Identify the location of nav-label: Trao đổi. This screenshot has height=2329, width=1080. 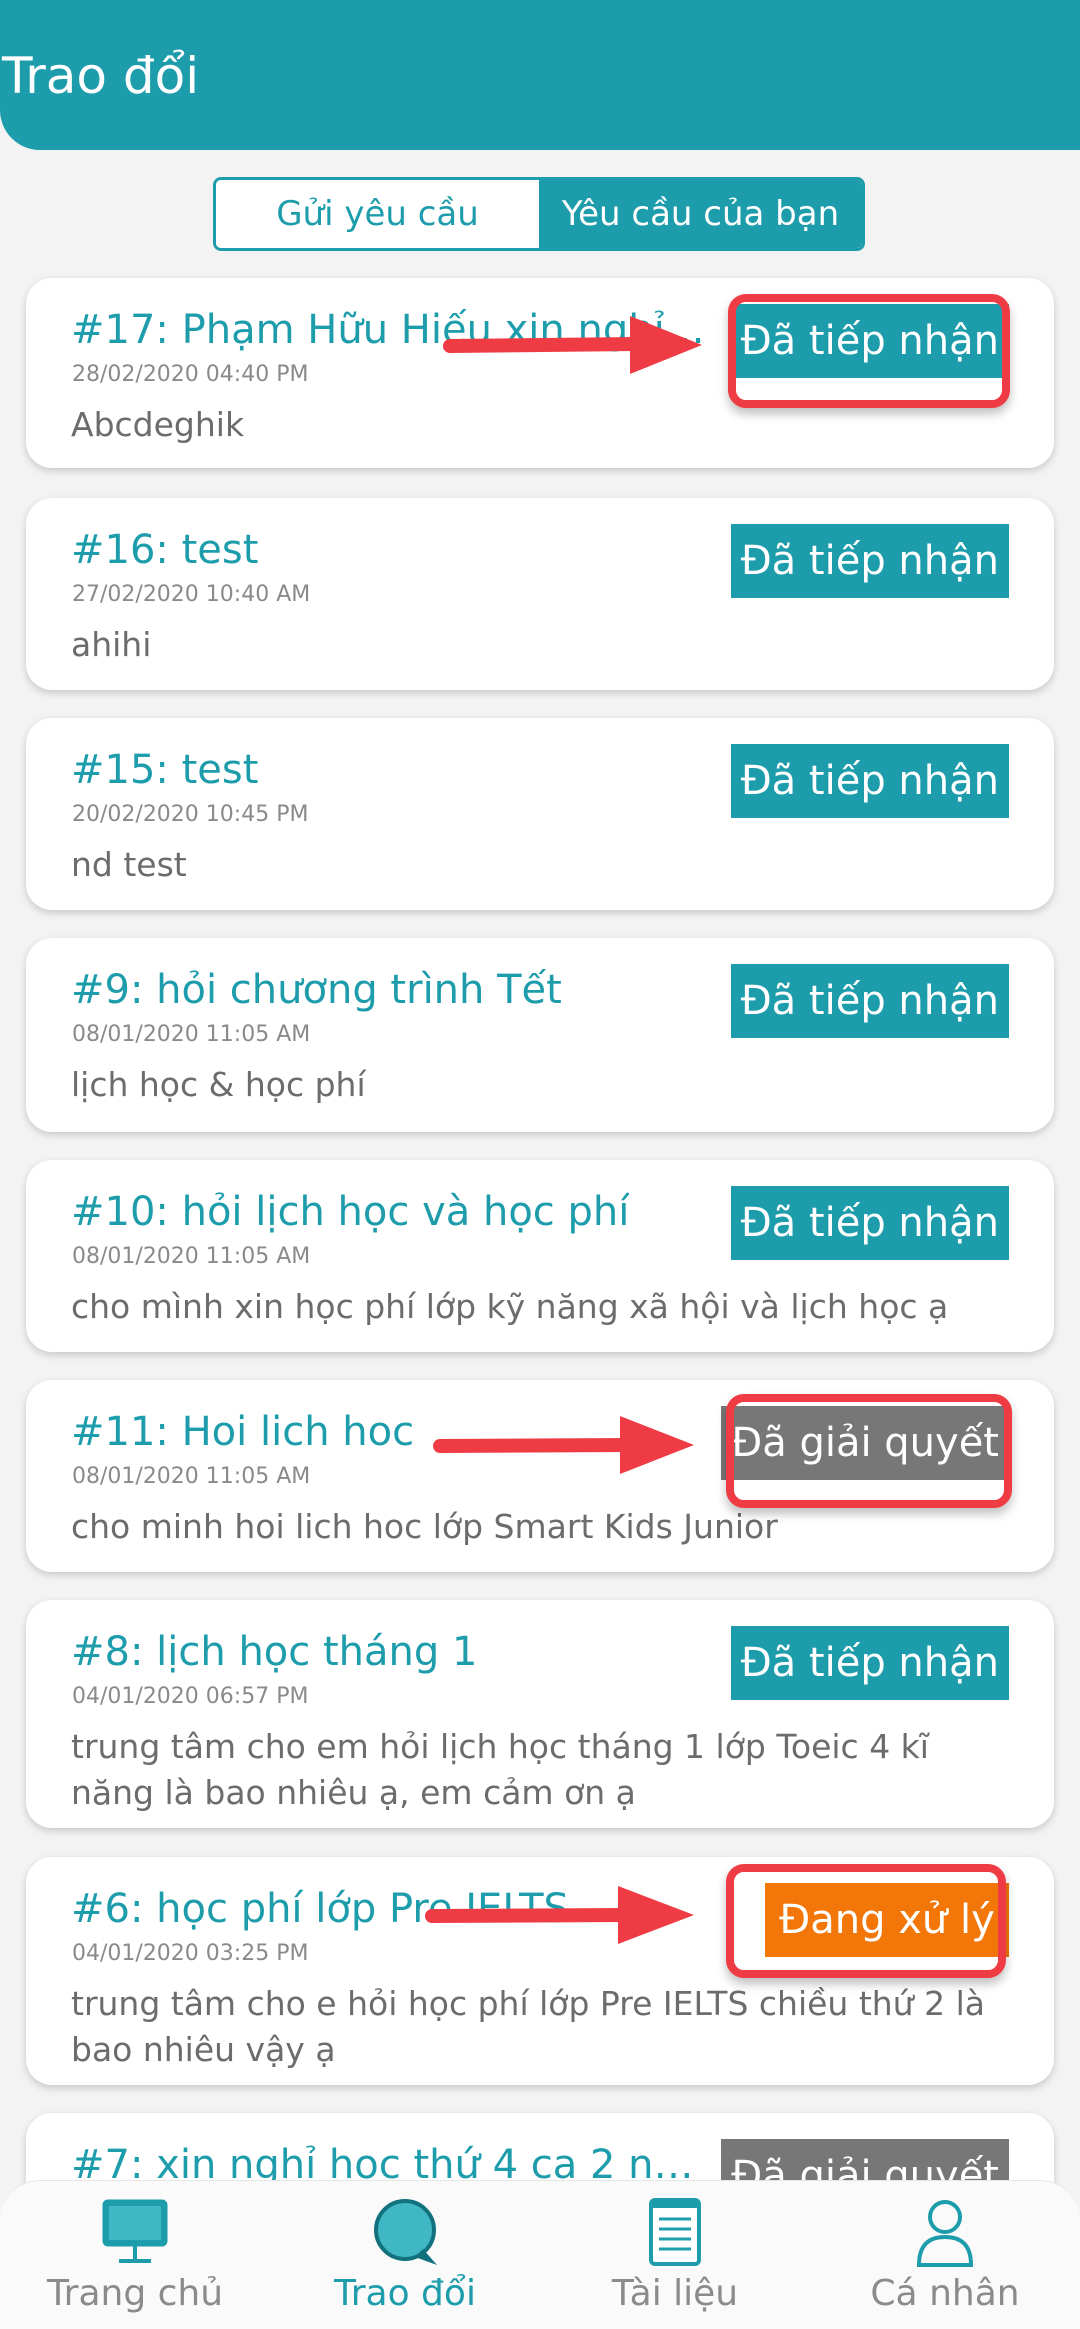
(405, 2293).